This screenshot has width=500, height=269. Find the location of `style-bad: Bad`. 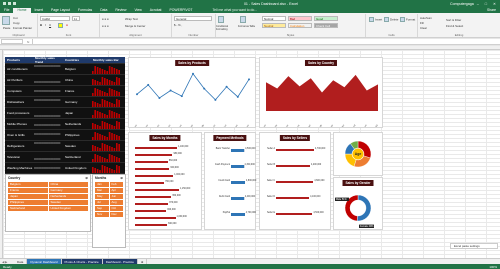

style-bad: Bad is located at coordinates (300, 18).